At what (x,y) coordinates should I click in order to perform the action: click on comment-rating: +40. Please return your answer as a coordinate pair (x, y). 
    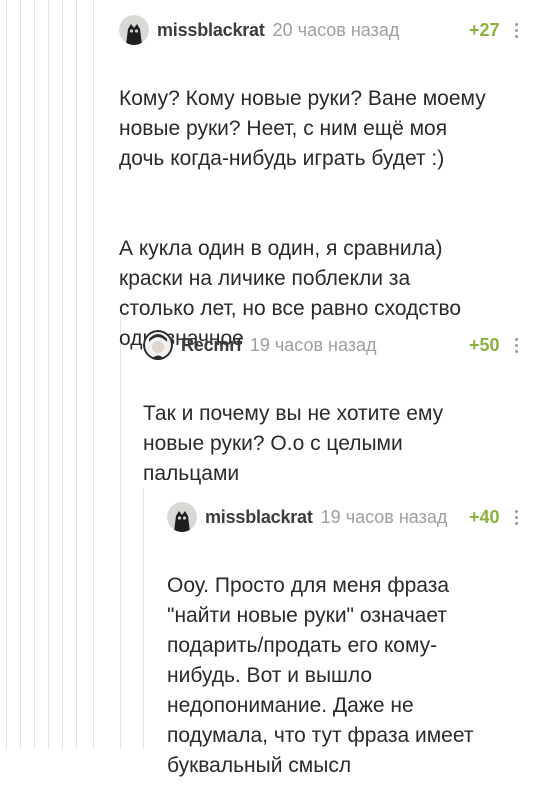
    Looking at the image, I should click on (484, 516).